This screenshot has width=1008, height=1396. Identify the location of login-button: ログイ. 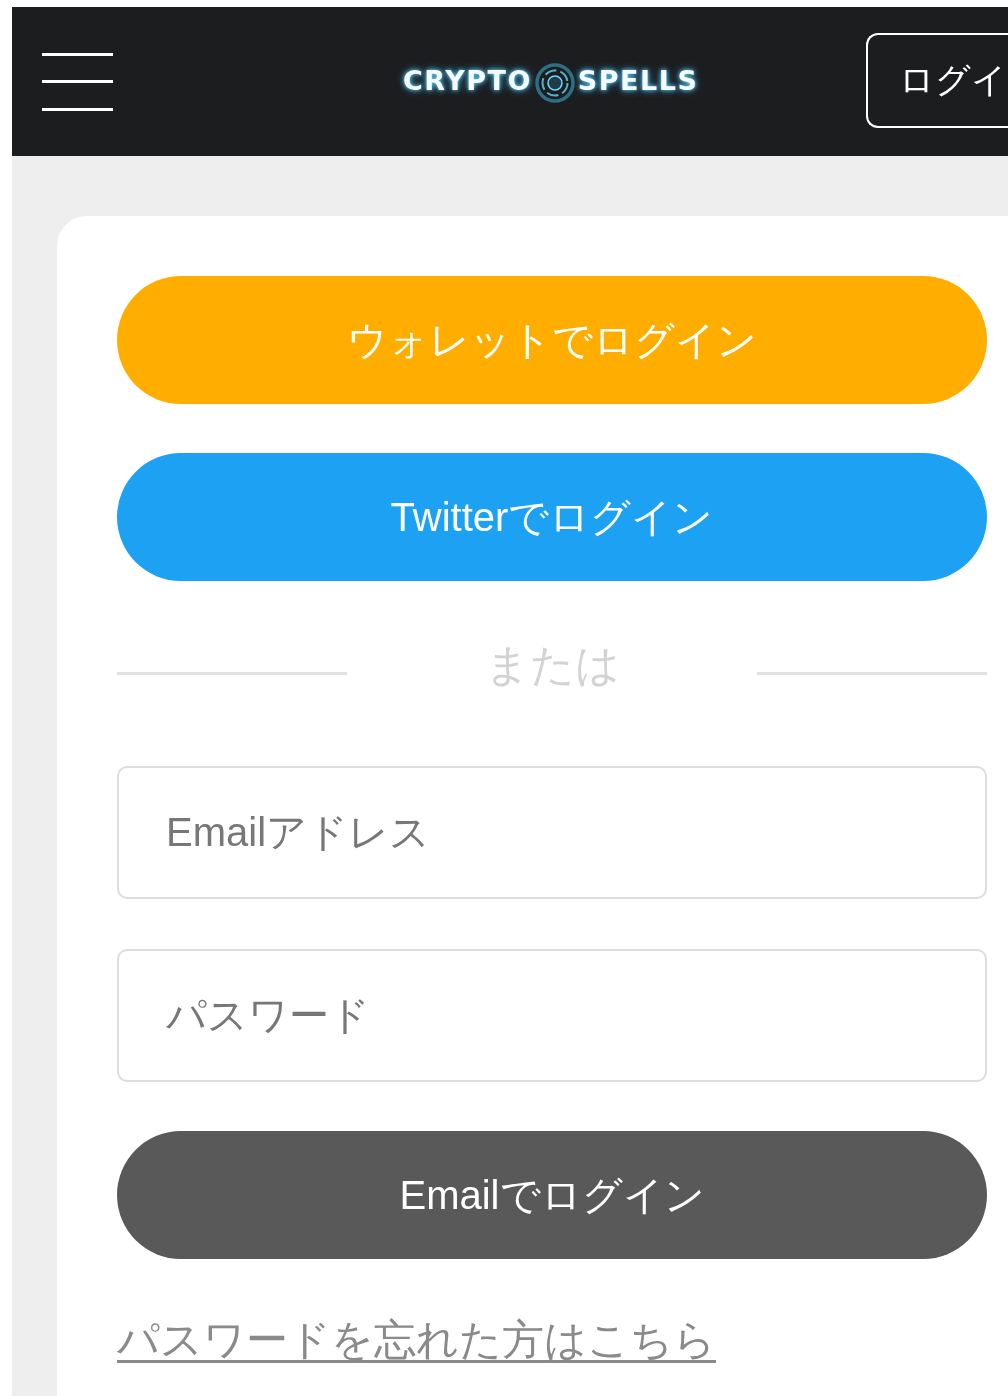
(937, 80).